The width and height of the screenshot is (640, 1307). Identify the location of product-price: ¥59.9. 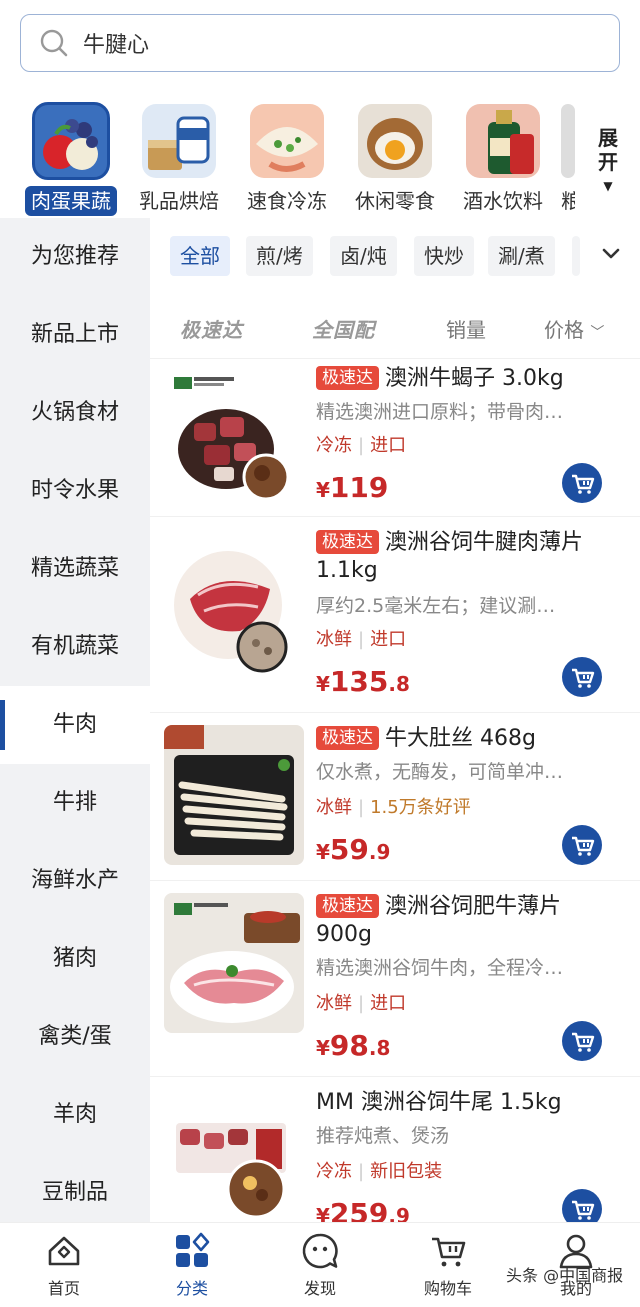
(353, 849).